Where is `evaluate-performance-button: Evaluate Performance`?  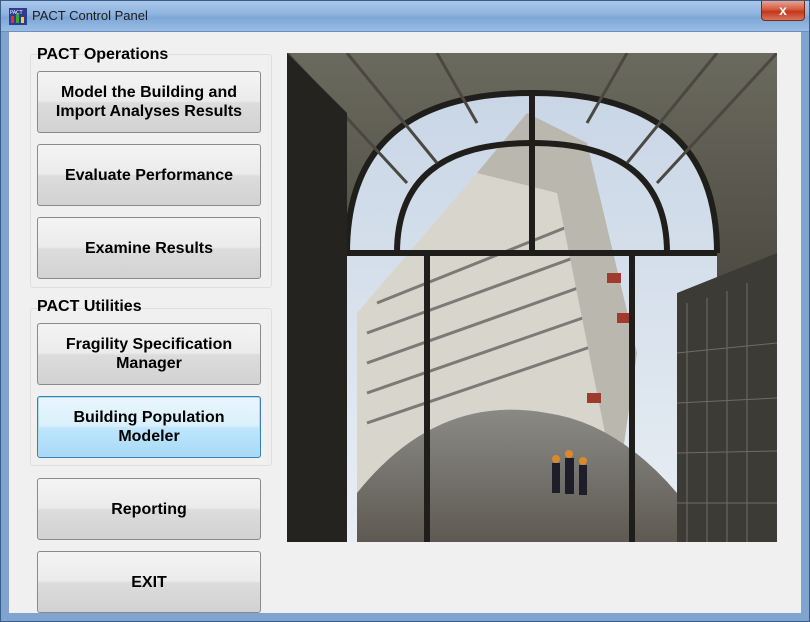
evaluate-performance-button: Evaluate Performance is located at coordinates (149, 175).